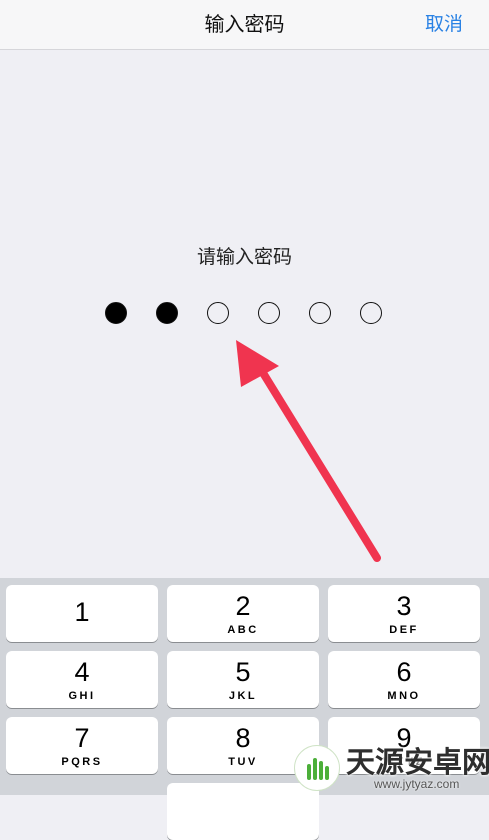  Describe the element at coordinates (257, 363) in the screenshot. I see `arrow-head` at that location.